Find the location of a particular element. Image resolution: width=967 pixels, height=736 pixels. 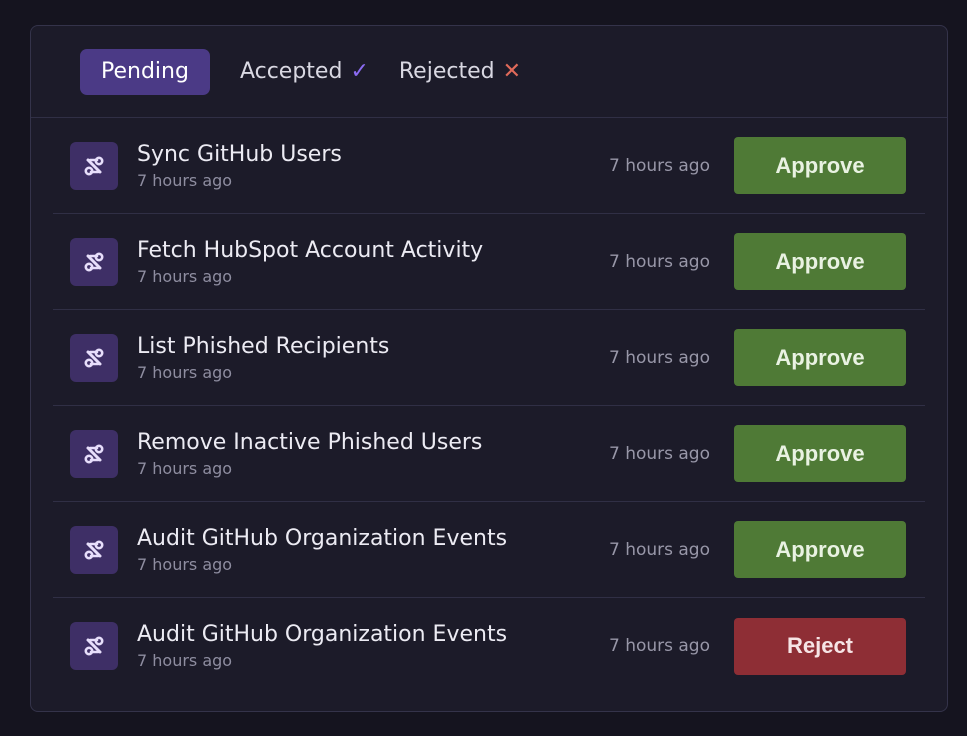

reject-button: Reject is located at coordinates (820, 646).